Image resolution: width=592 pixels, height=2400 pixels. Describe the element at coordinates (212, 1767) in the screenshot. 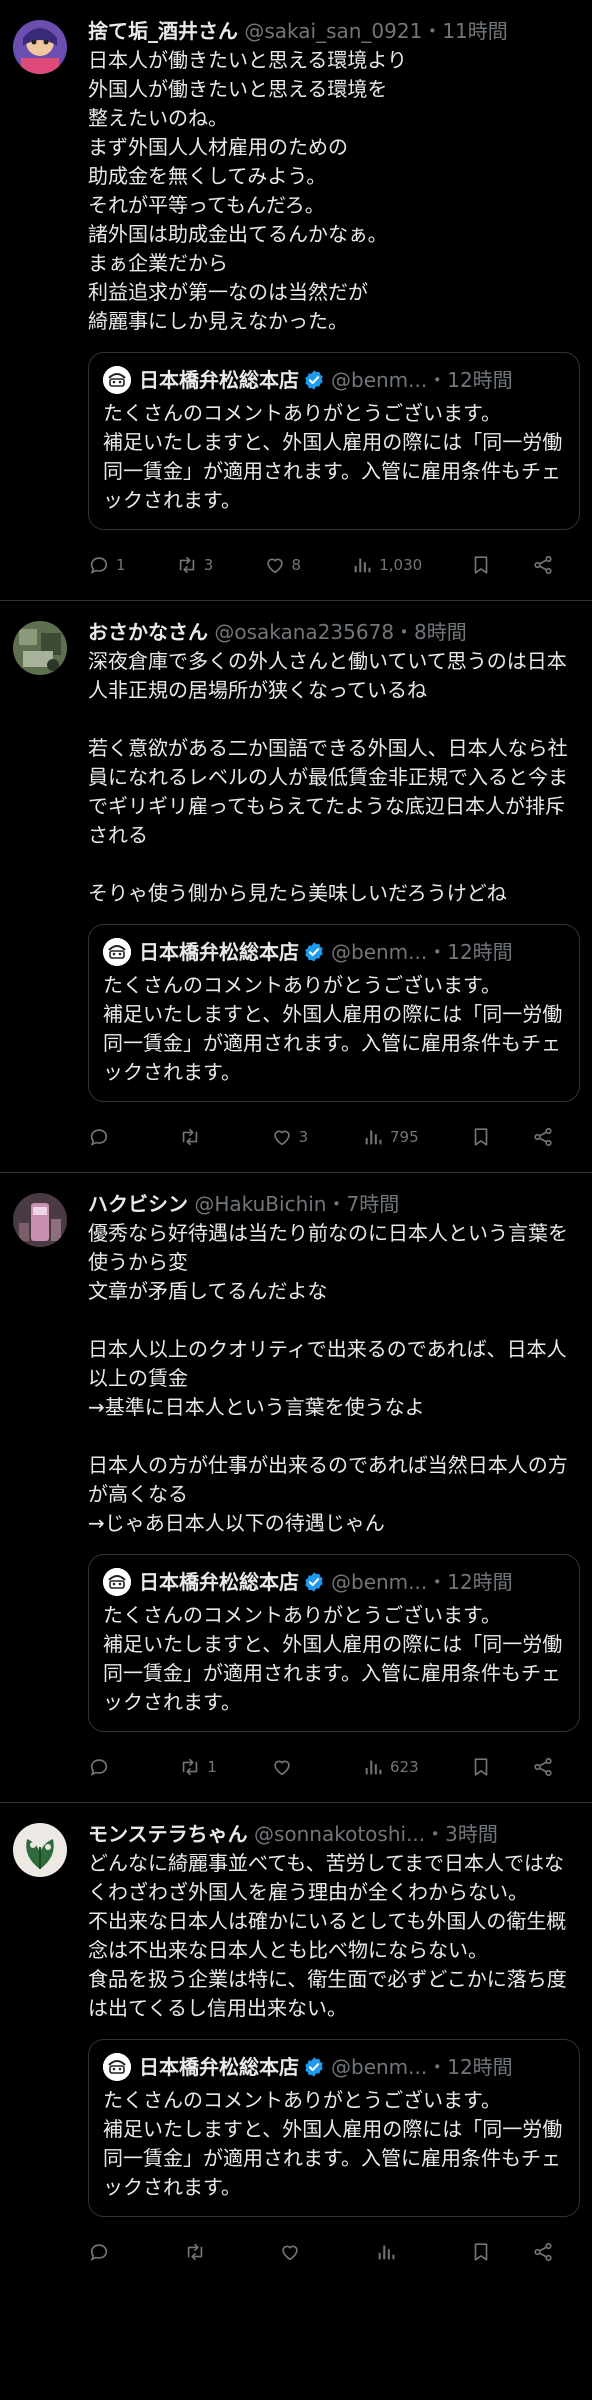

I see `retweet-count: 1` at that location.